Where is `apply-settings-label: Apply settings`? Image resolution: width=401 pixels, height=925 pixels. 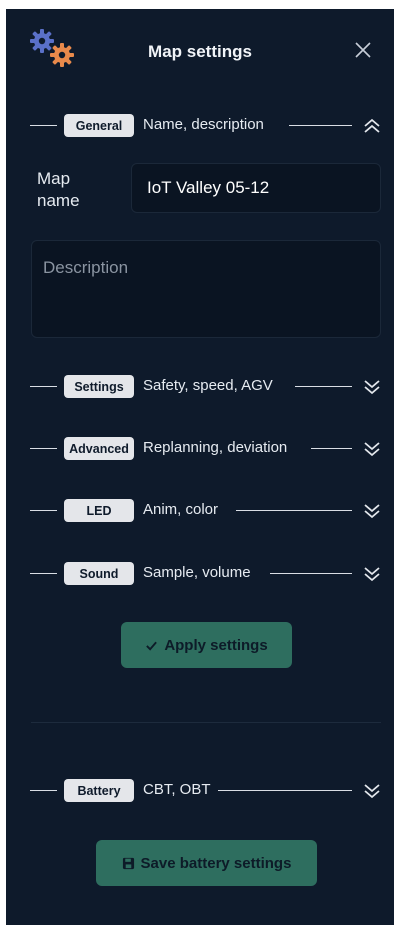
apply-settings-label: Apply settings is located at coordinates (216, 645).